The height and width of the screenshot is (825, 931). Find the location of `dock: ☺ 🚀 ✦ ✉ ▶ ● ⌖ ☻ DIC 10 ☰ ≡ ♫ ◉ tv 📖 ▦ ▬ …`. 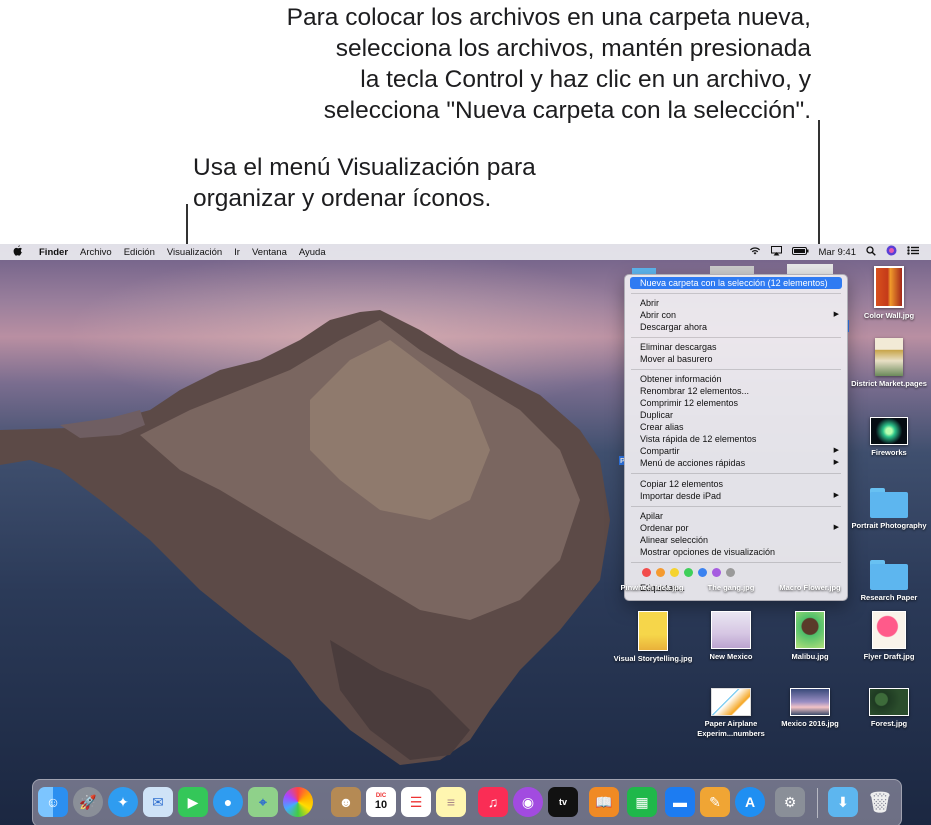

dock: ☺ 🚀 ✦ ✉ ▶ ● ⌖ ☻ DIC 10 ☰ ≡ ♫ ◉ tv 📖 ▦ ▬ … is located at coordinates (467, 802).